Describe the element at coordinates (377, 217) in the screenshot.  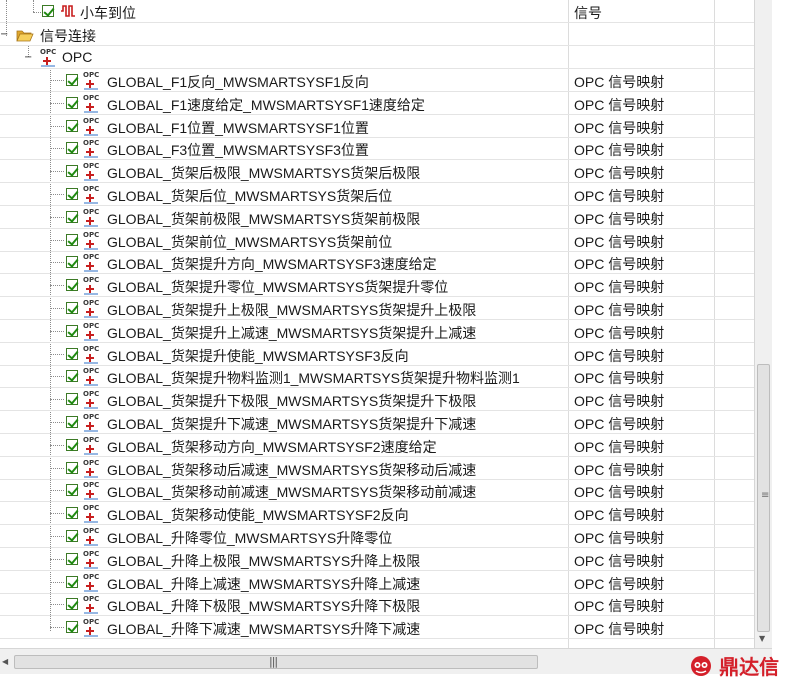
I see `opc-item-row: OPC GLOBAL_货架前极限_MWSMARTSYS货架前极限 OPC 信号映射` at that location.